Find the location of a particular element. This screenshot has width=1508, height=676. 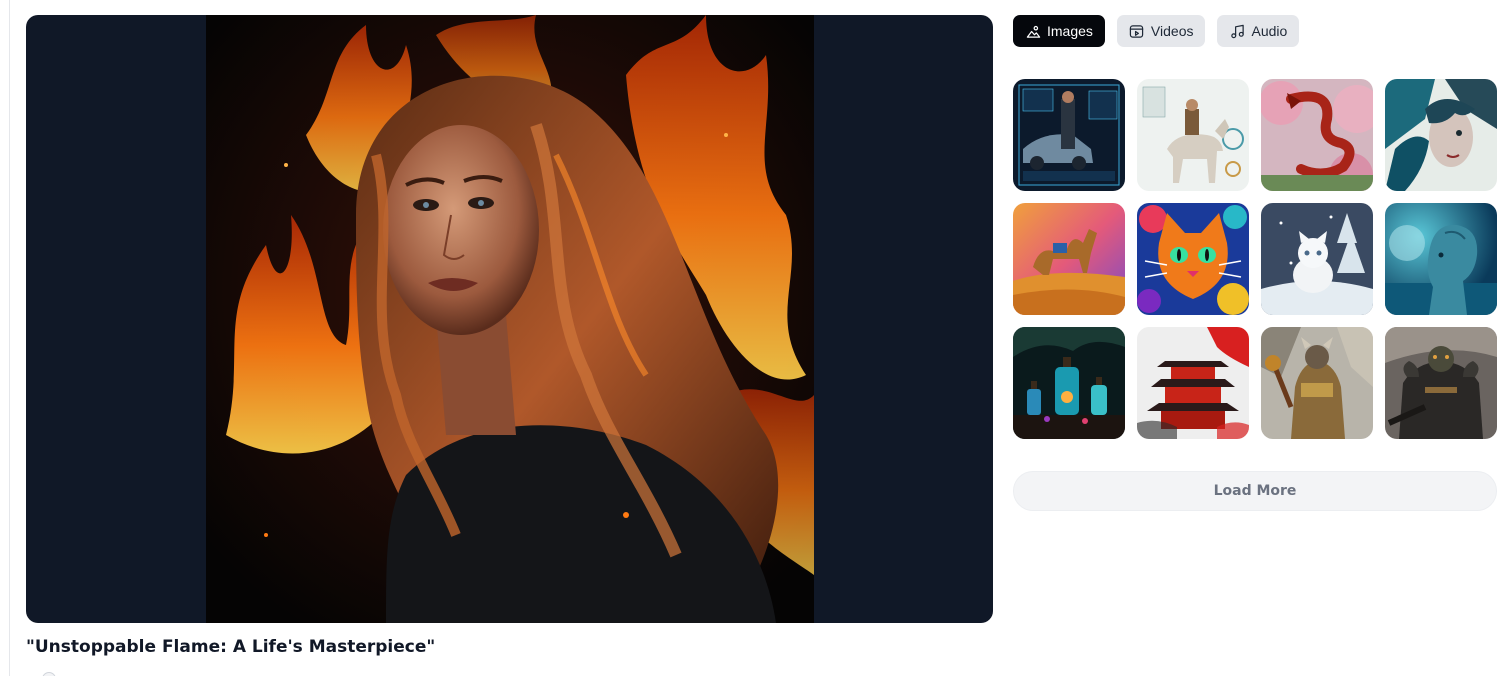

tab-audio: Audio is located at coordinates (1258, 31).